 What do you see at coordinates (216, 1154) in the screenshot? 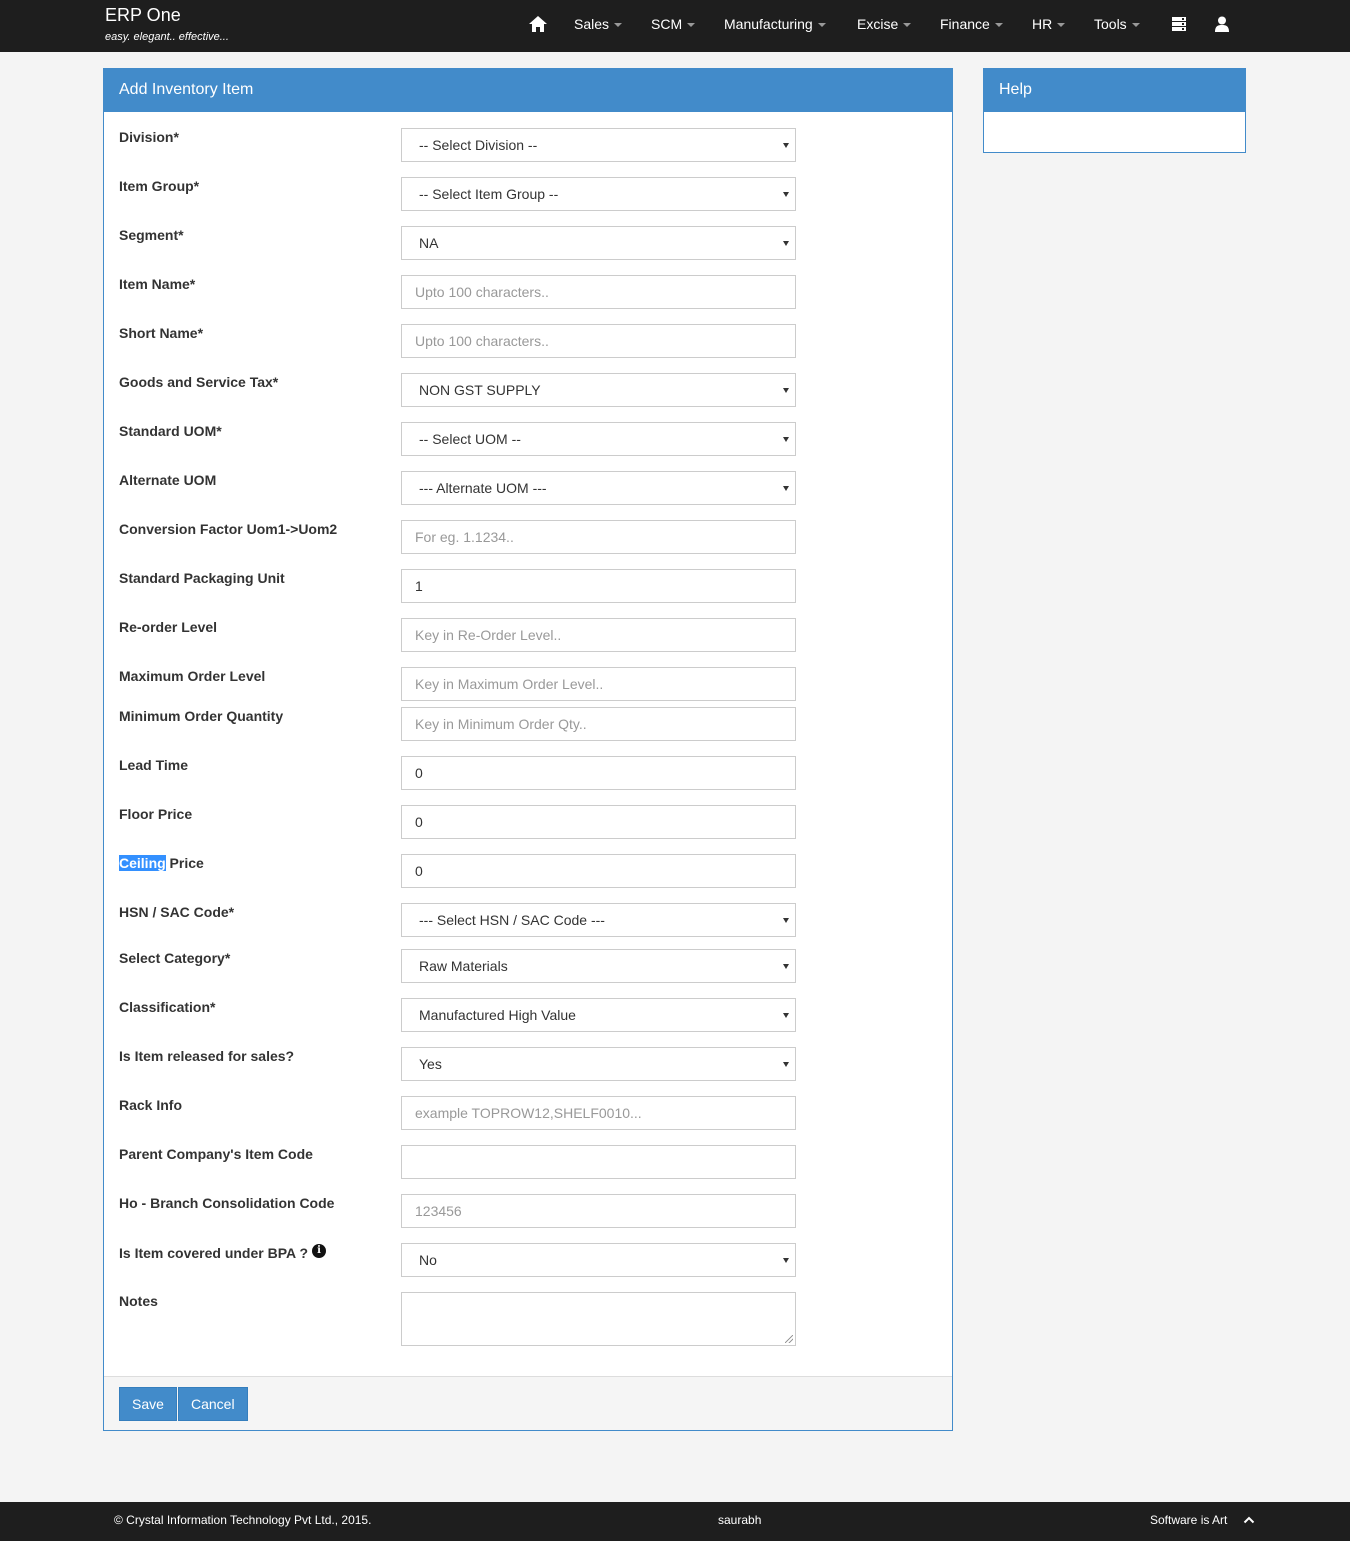
I see `label-parent-item-code: Parent Company's Item Code` at bounding box center [216, 1154].